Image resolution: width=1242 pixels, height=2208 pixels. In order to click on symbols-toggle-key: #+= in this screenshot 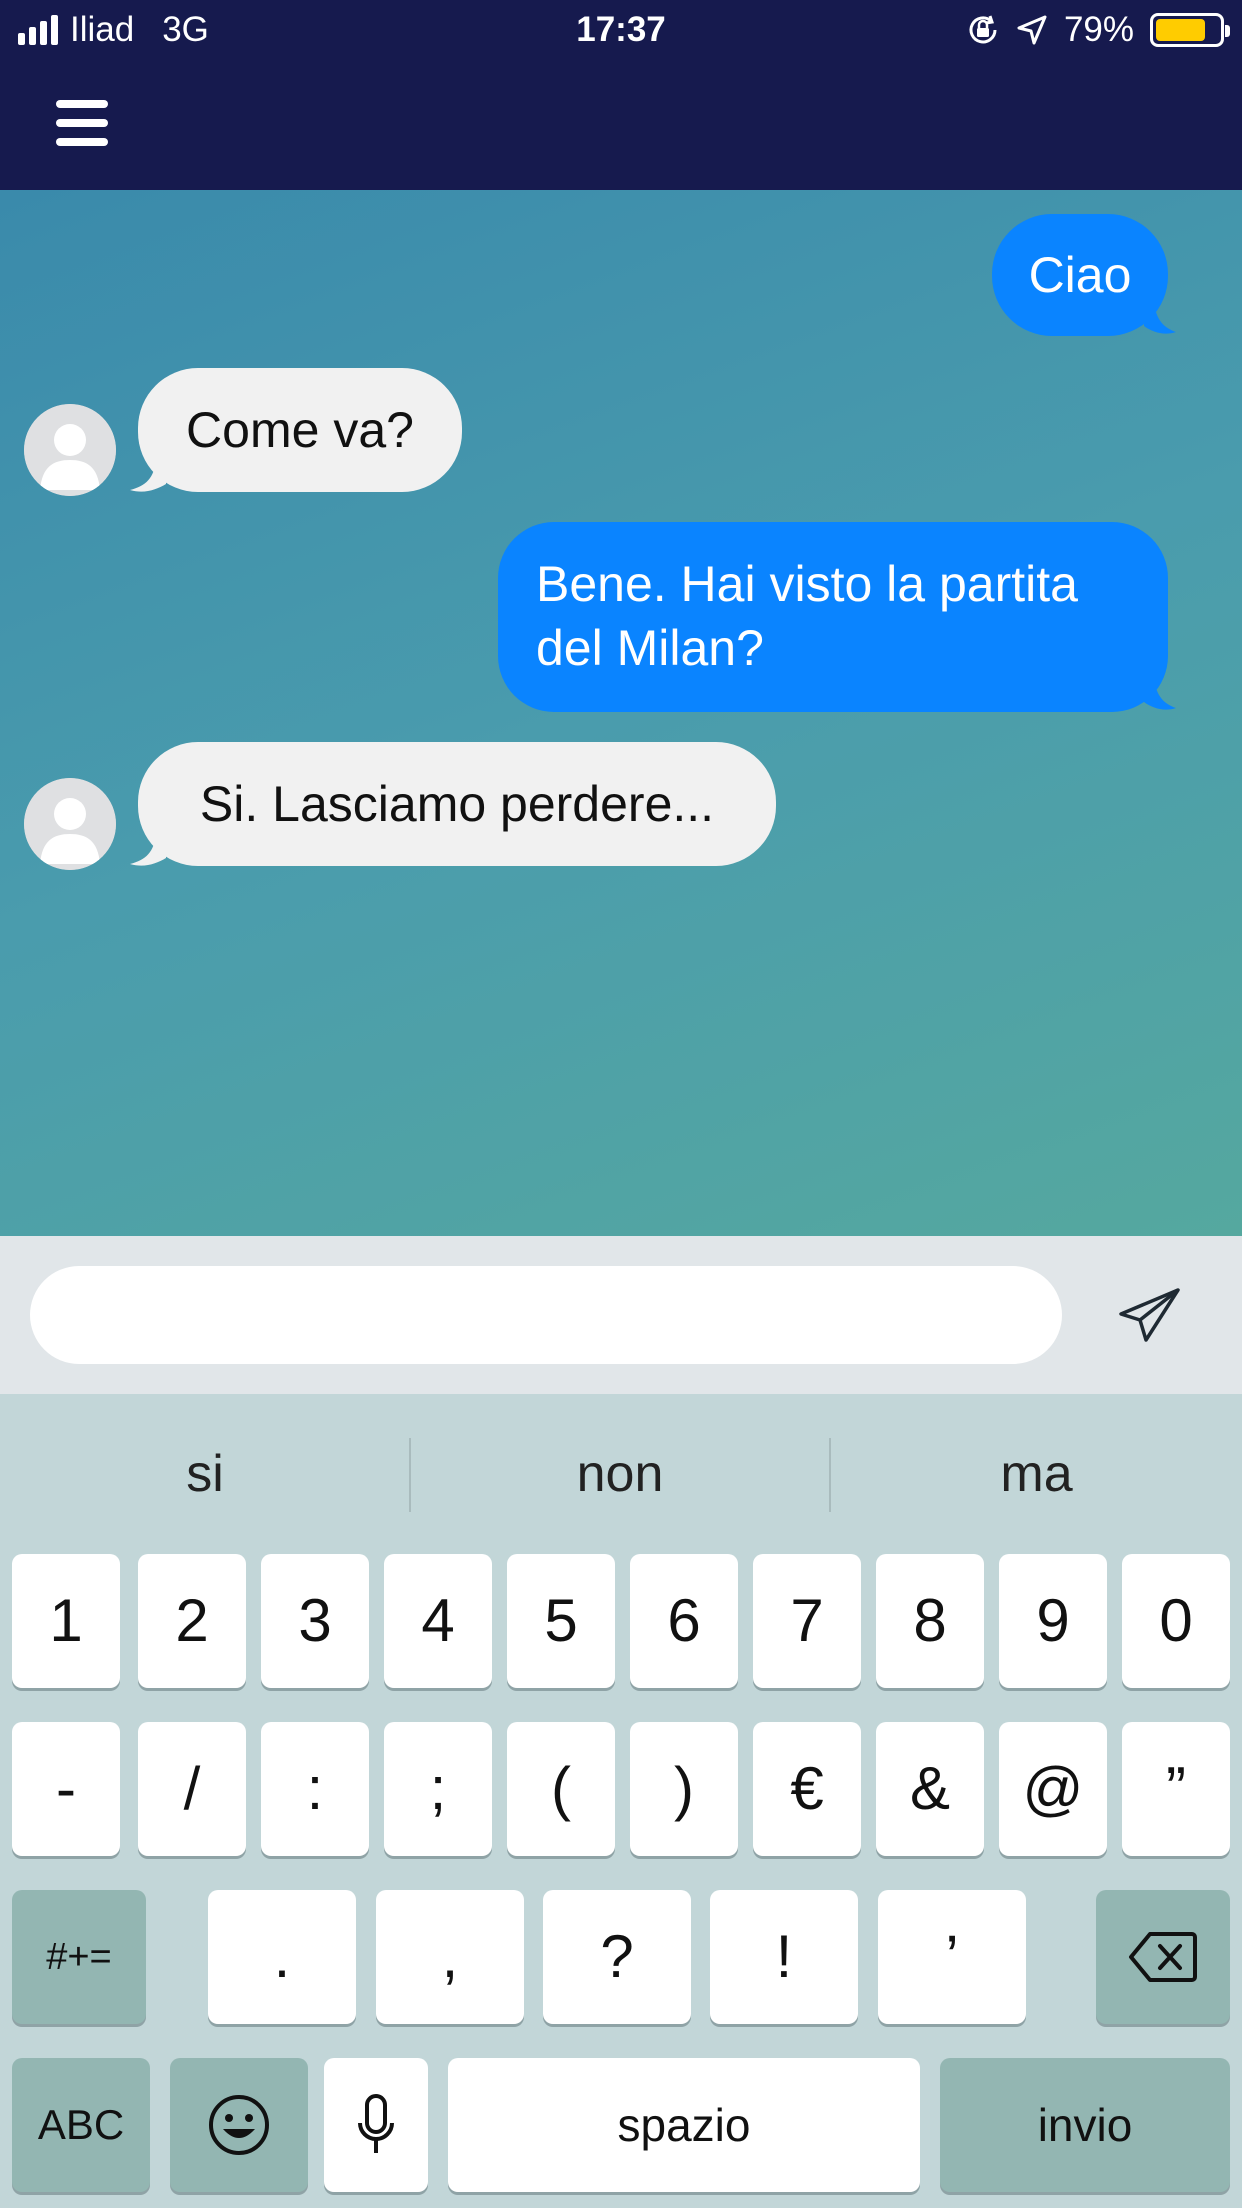, I will do `click(79, 1957)`.